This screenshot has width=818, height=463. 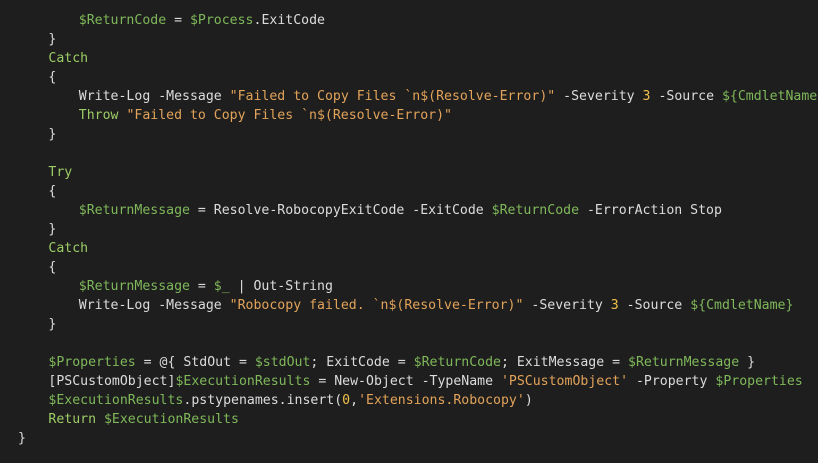 I want to click on code-token: = New-Object, so click(x=366, y=381).